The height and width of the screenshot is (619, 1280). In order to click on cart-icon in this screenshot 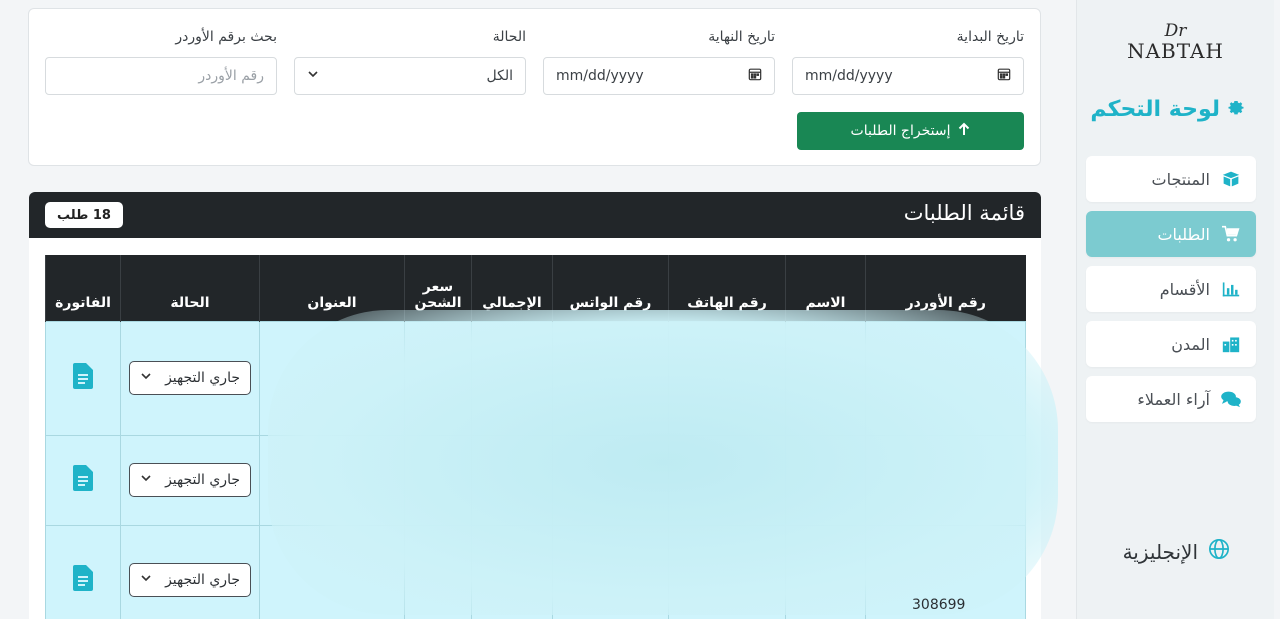, I will do `click(1231, 234)`.